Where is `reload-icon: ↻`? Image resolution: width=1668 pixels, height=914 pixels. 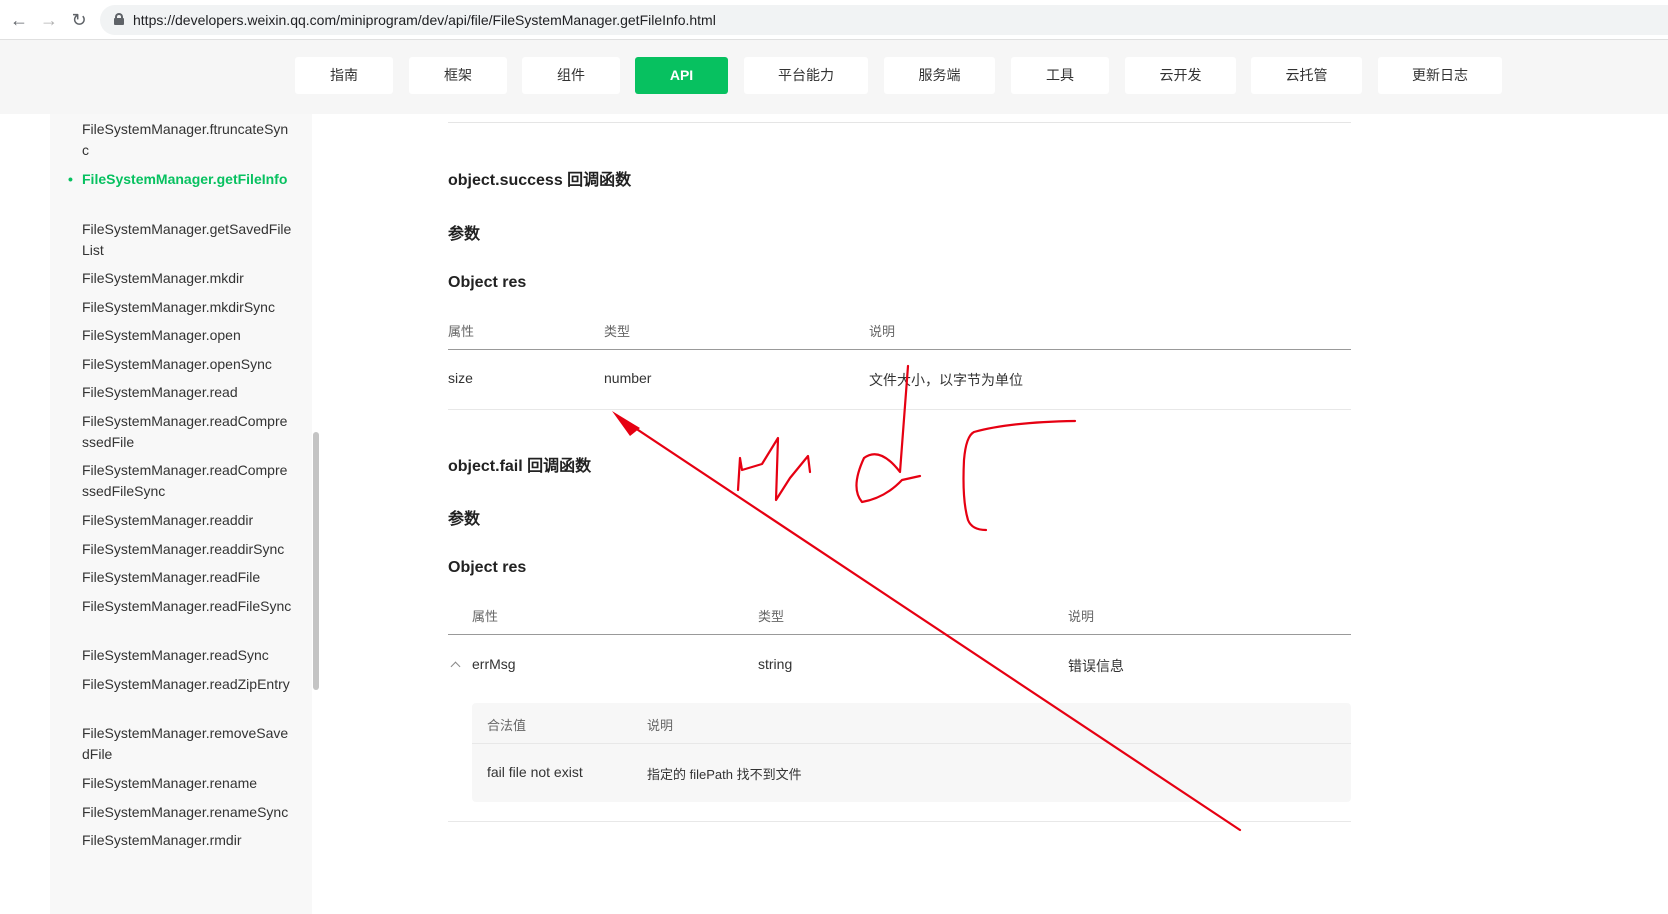 reload-icon: ↻ is located at coordinates (79, 20).